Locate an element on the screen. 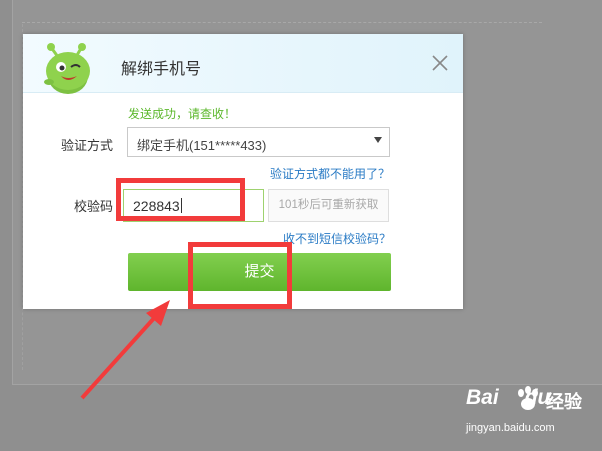  annotation-box-code is located at coordinates (180, 199).